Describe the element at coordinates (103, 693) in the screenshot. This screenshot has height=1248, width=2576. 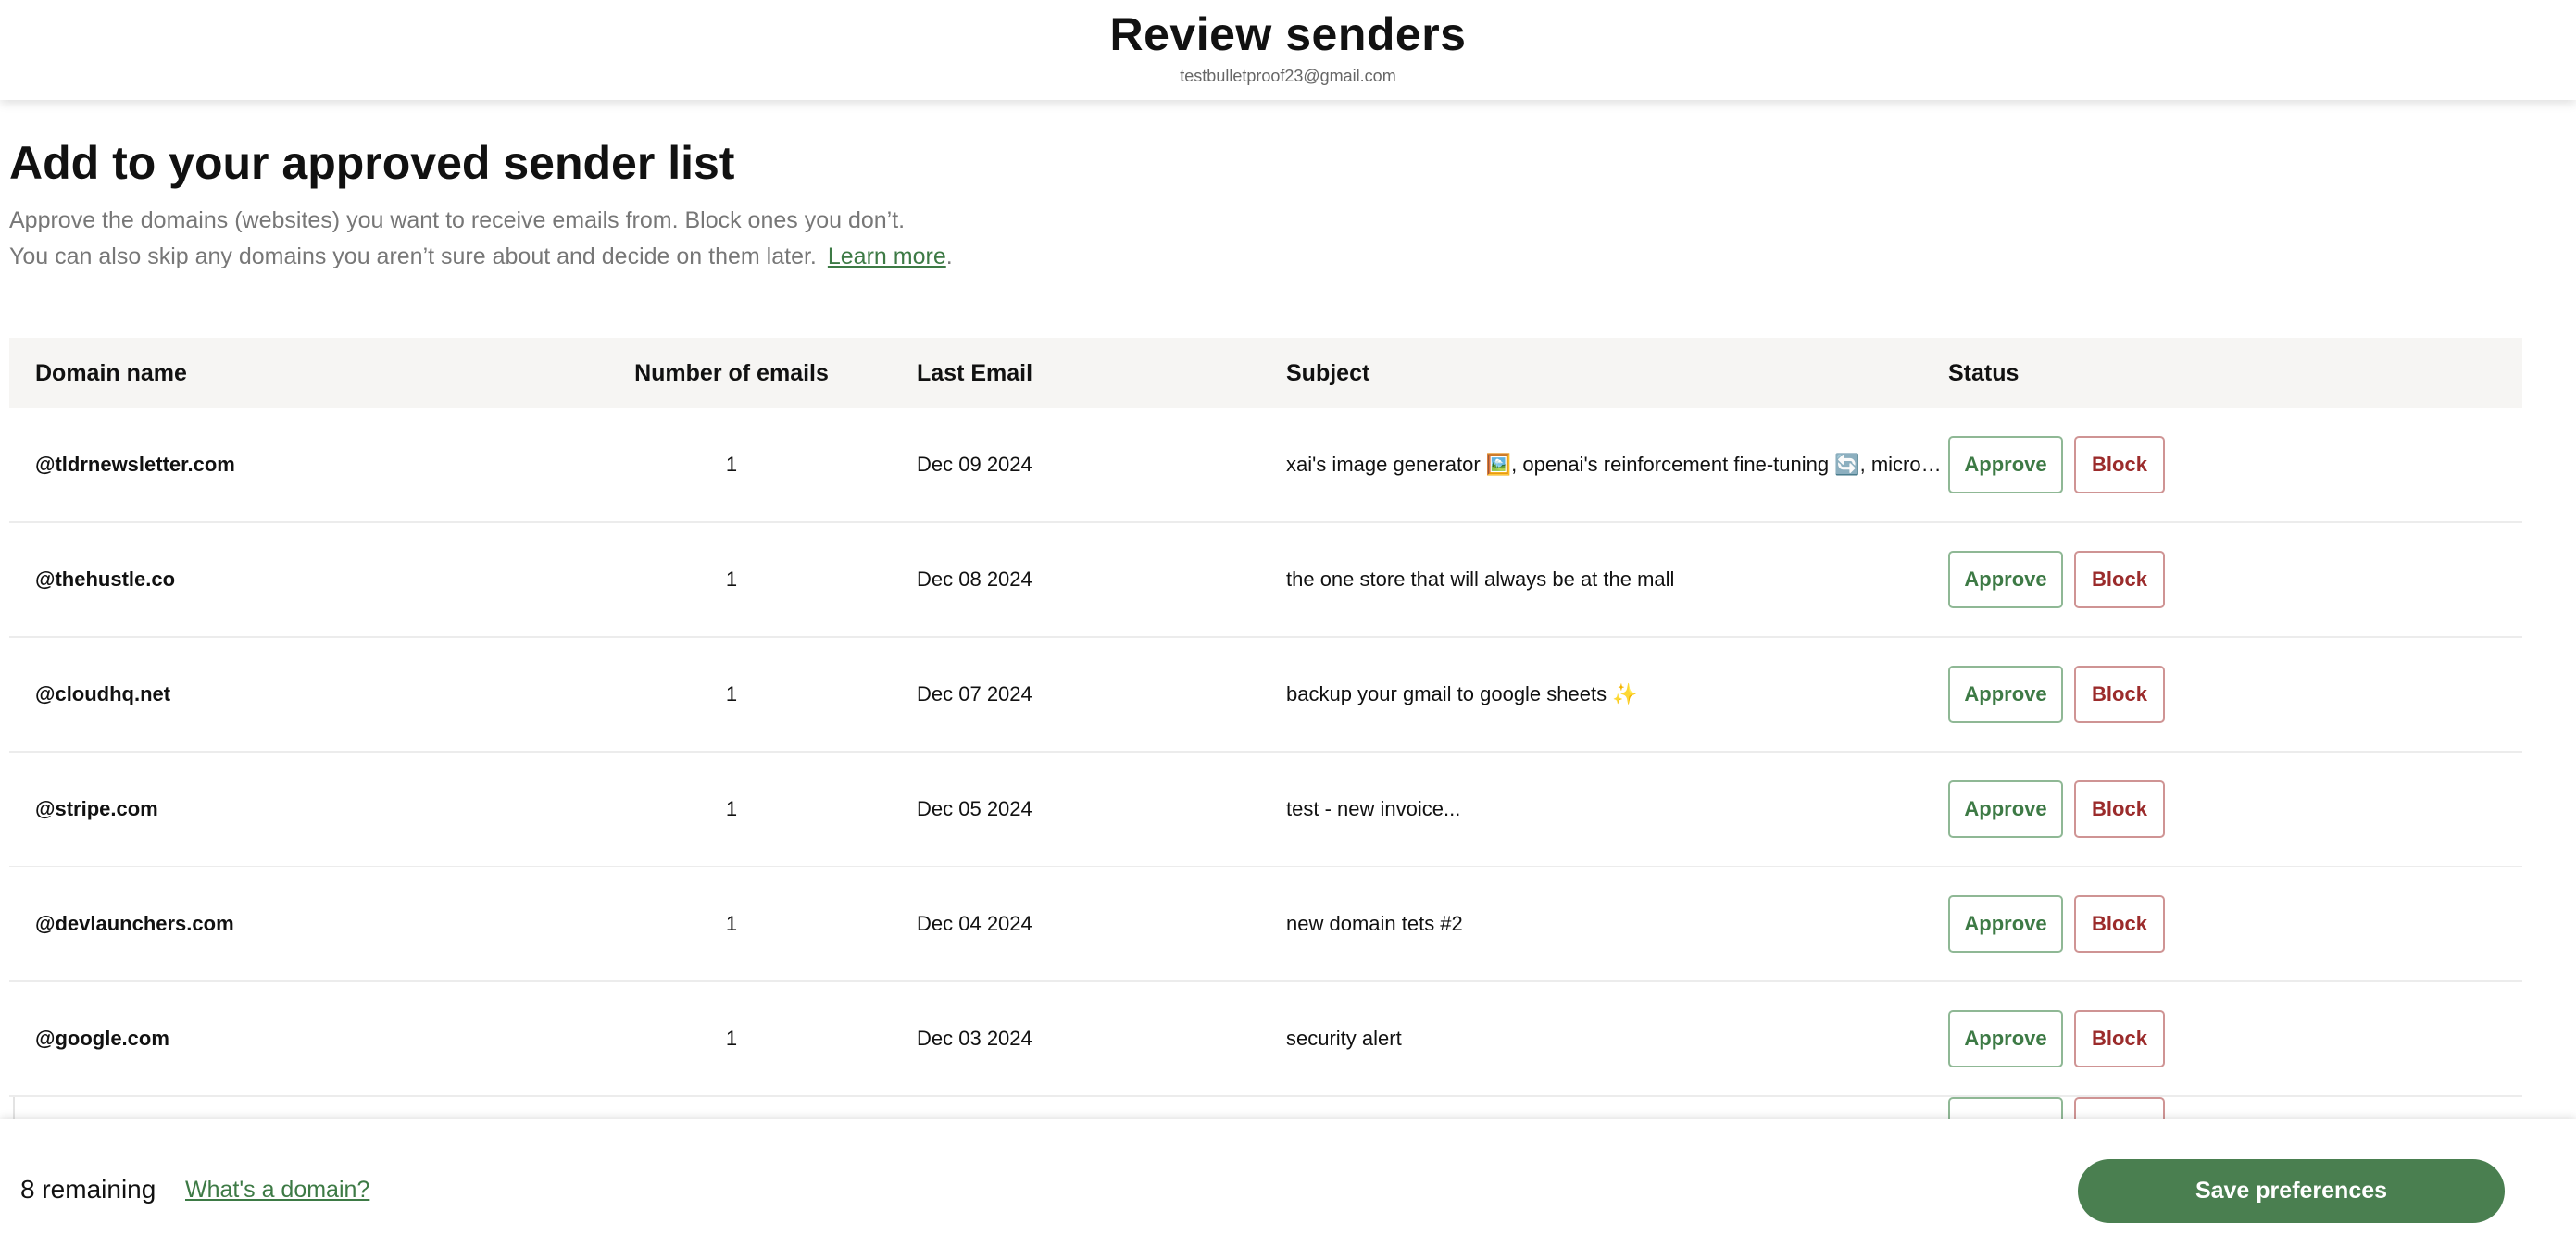
I see `domain-cell: @cloudhq.net` at that location.